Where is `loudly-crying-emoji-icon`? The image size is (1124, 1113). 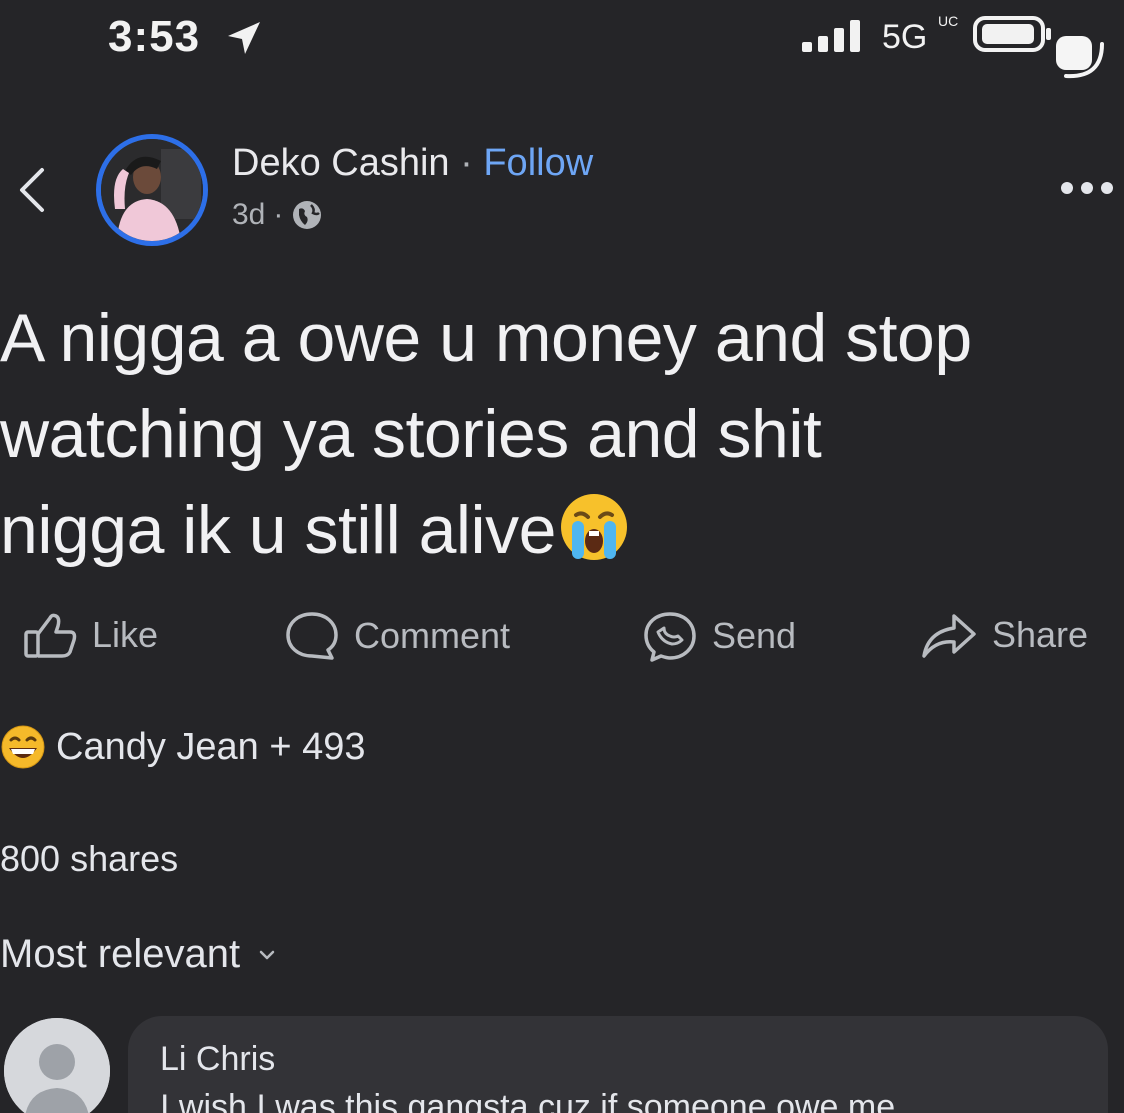
loudly-crying-emoji-icon is located at coordinates (593, 527).